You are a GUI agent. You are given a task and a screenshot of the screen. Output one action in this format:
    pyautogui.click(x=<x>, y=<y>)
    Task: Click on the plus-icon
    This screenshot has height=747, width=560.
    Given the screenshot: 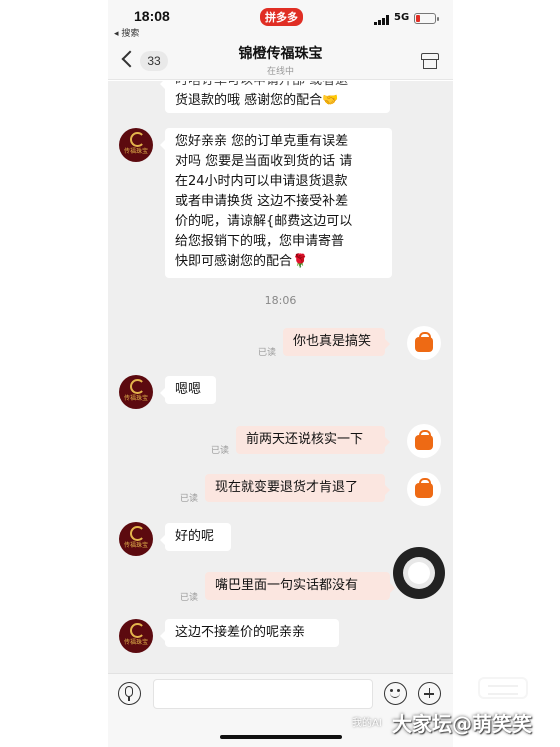 What is the action you would take?
    pyautogui.click(x=429, y=693)
    